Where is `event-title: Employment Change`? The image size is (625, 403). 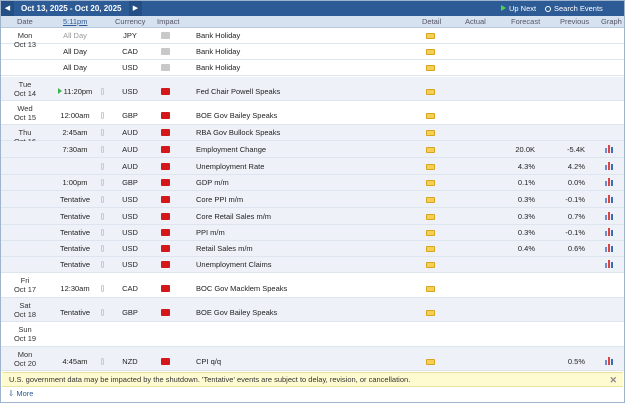 event-title: Employment Change is located at coordinates (231, 150).